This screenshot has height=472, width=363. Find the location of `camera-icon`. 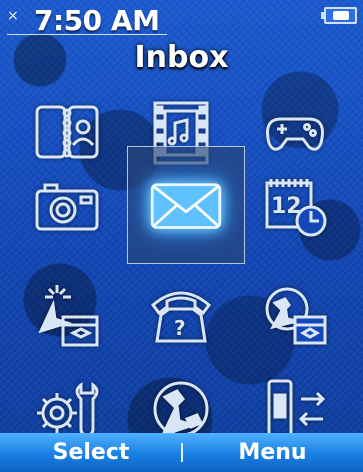

camera-icon is located at coordinates (67, 207).